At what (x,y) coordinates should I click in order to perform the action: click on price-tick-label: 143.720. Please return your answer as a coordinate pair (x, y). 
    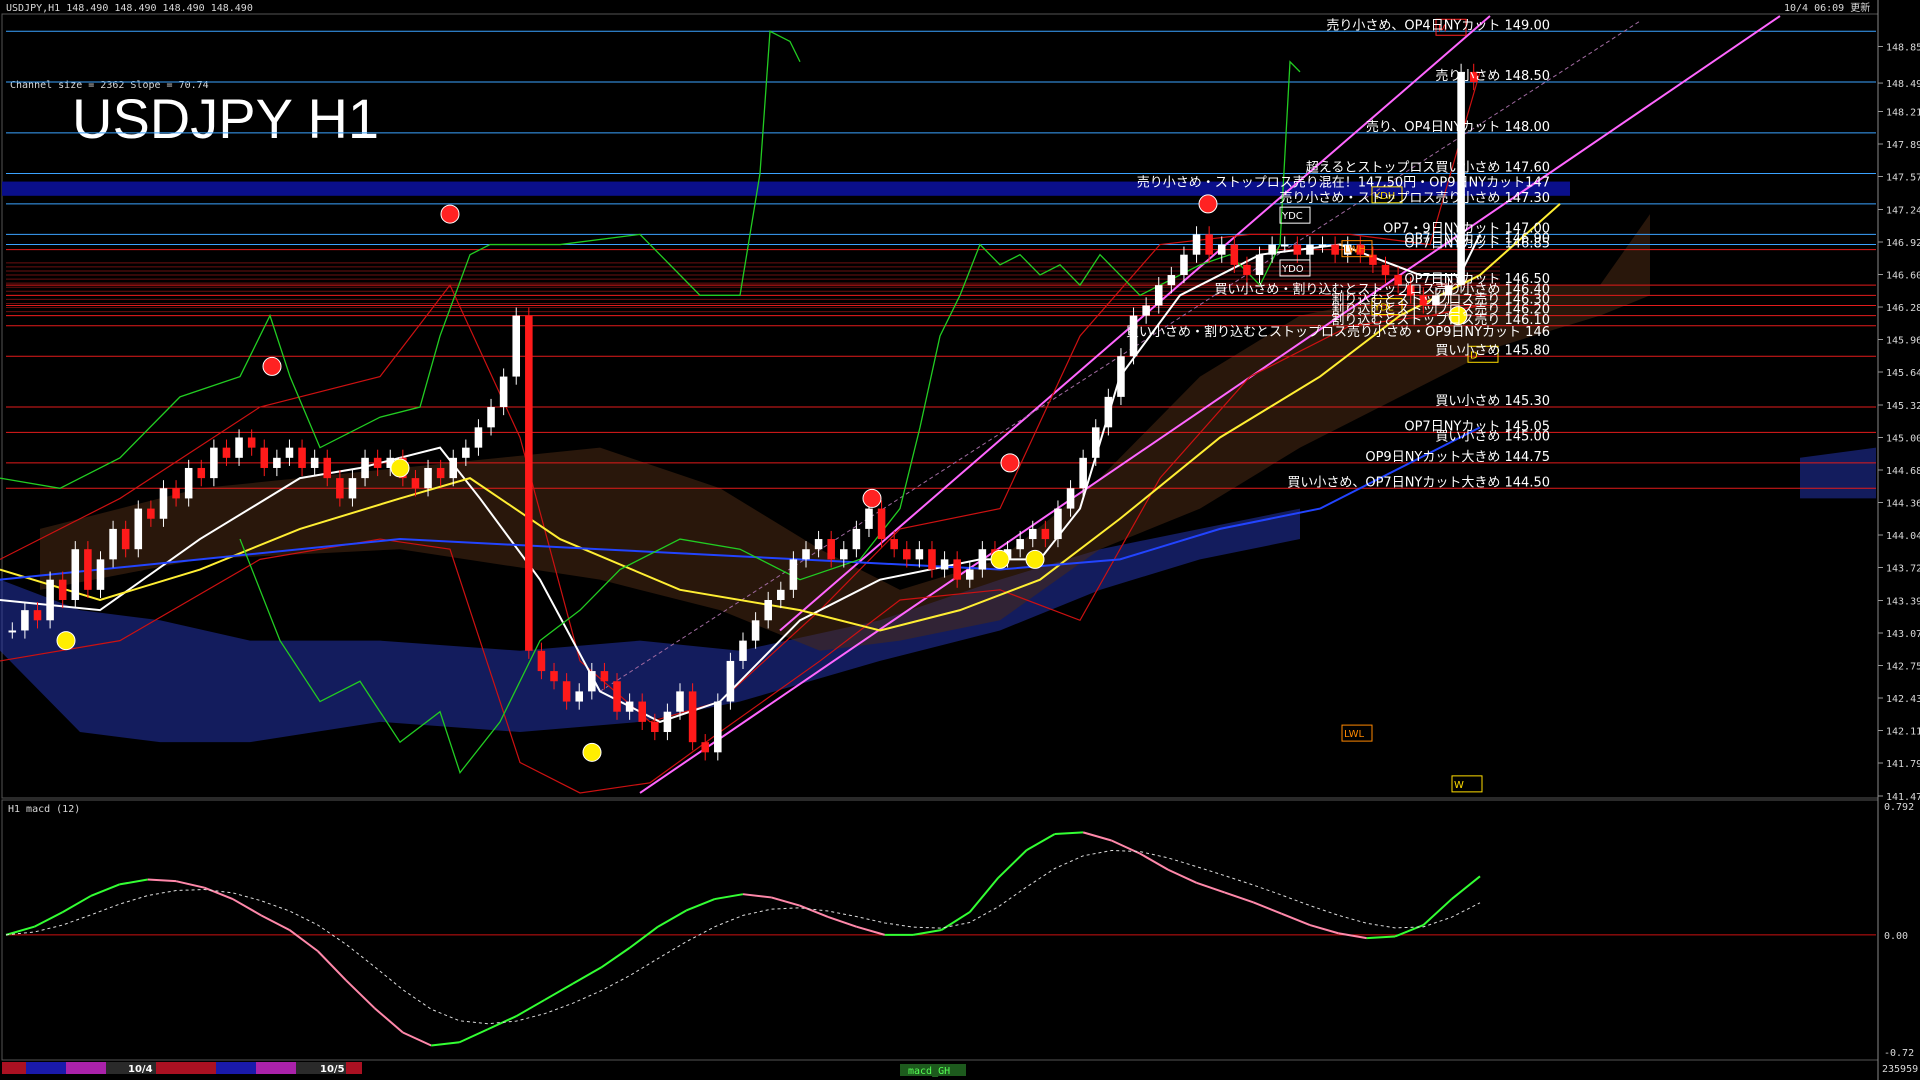
    Looking at the image, I should click on (1903, 568).